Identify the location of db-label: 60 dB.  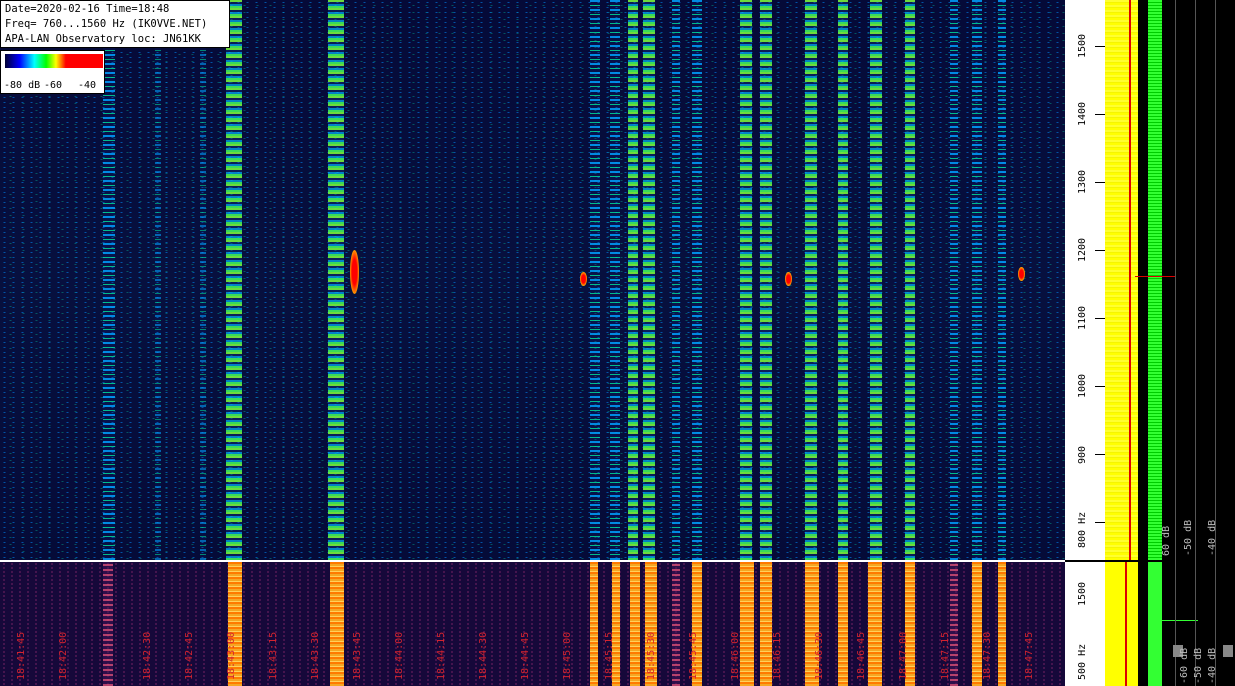
(1166, 540).